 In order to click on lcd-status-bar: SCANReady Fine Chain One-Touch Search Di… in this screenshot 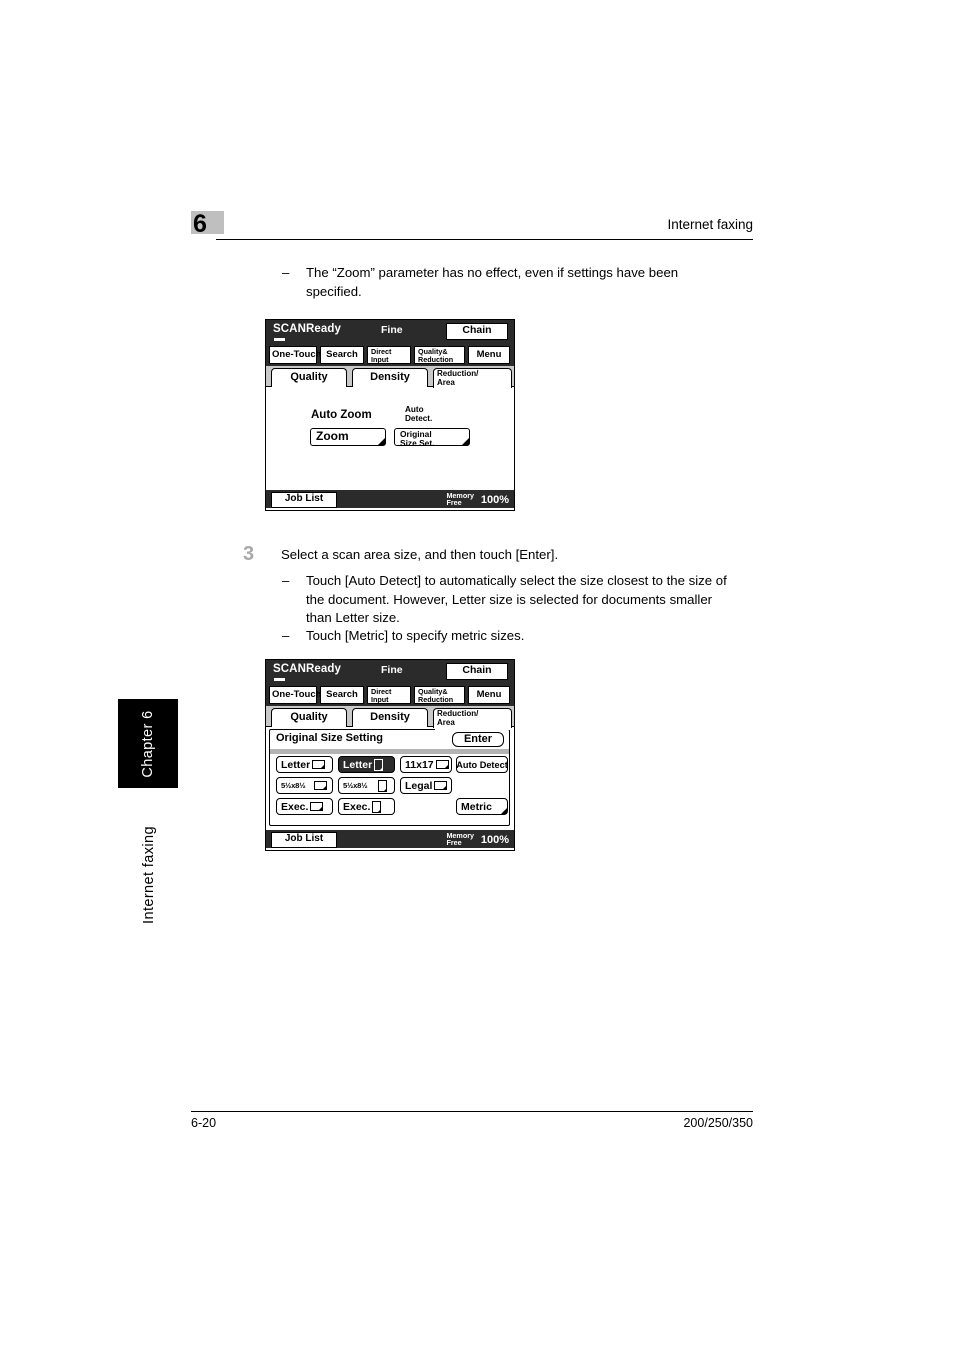, I will do `click(390, 683)`.